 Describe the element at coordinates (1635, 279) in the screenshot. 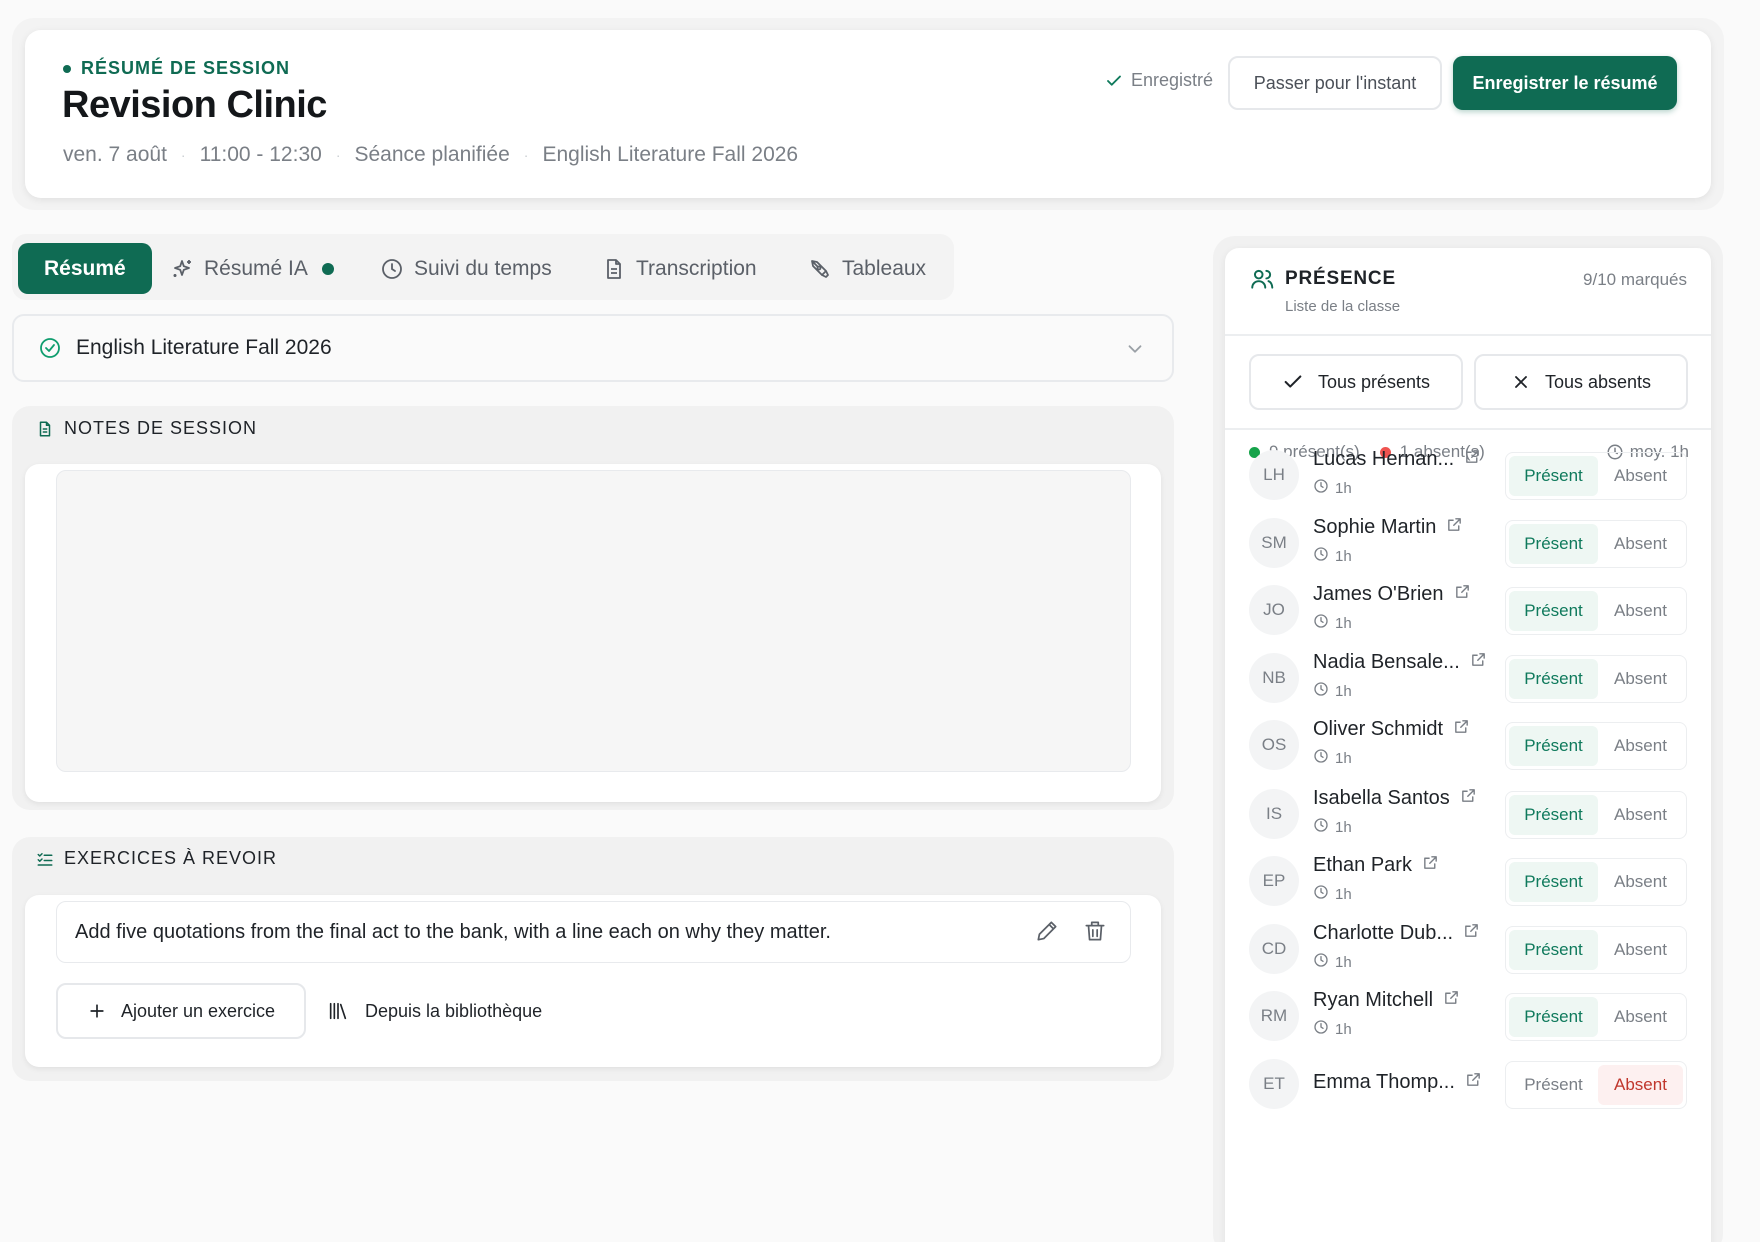

I see `attendance-count: 9/10 marqués` at that location.